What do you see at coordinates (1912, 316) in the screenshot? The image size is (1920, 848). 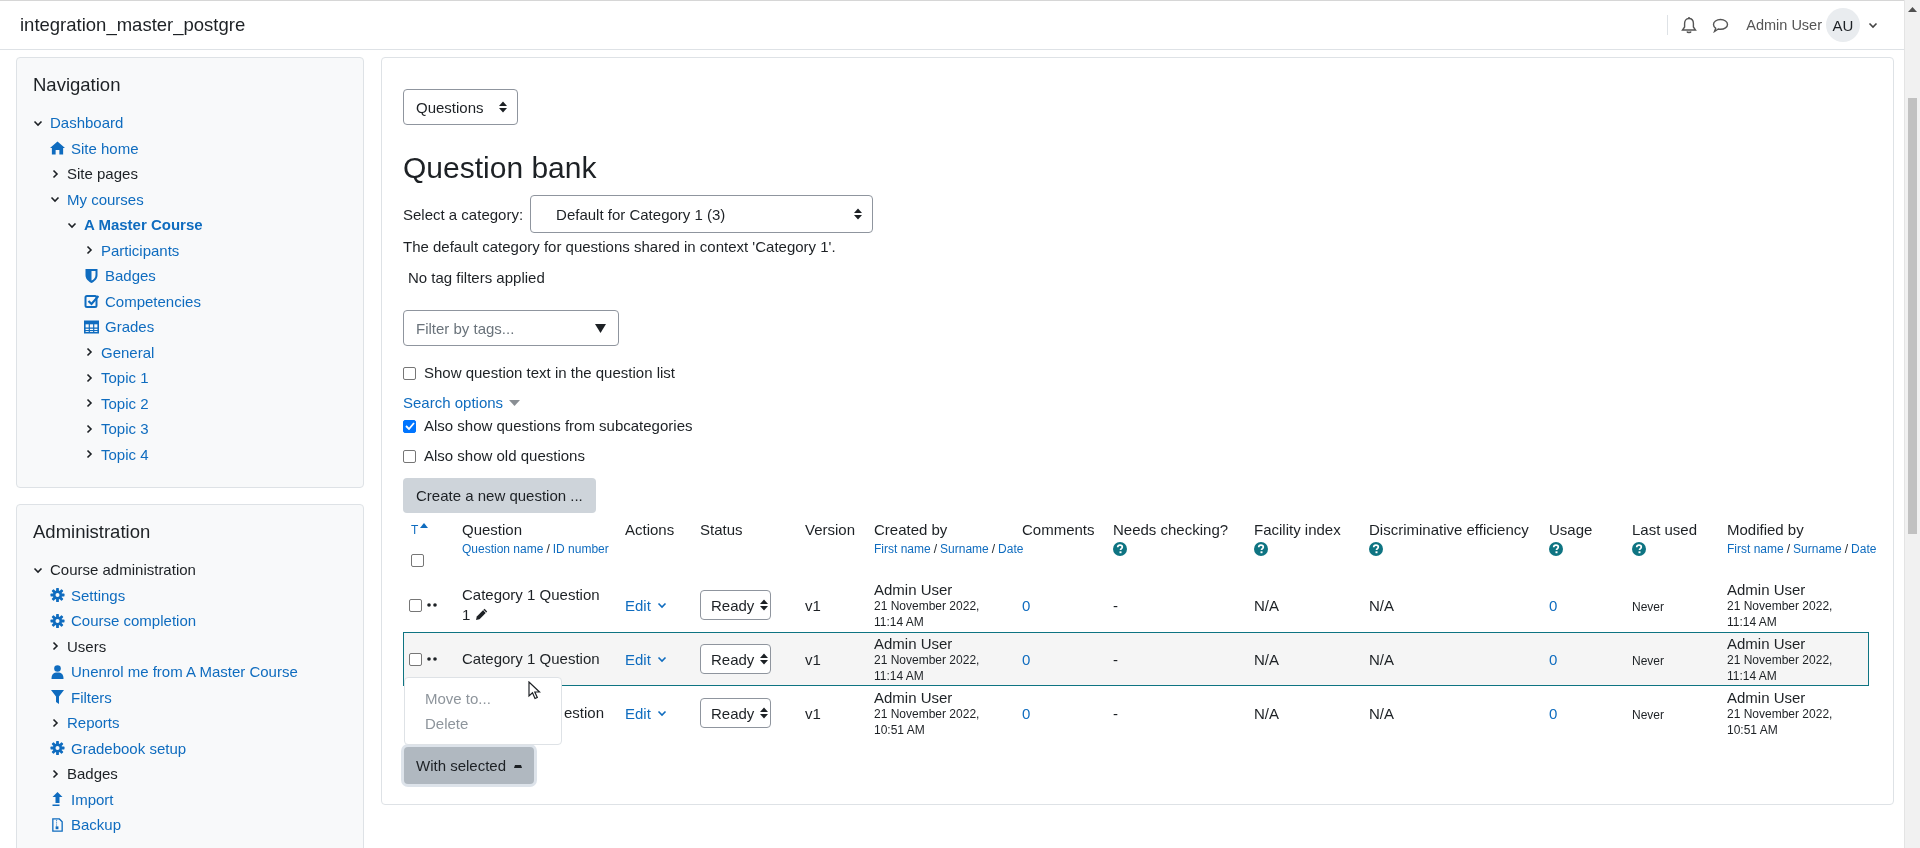 I see `scrollbar-thumb` at bounding box center [1912, 316].